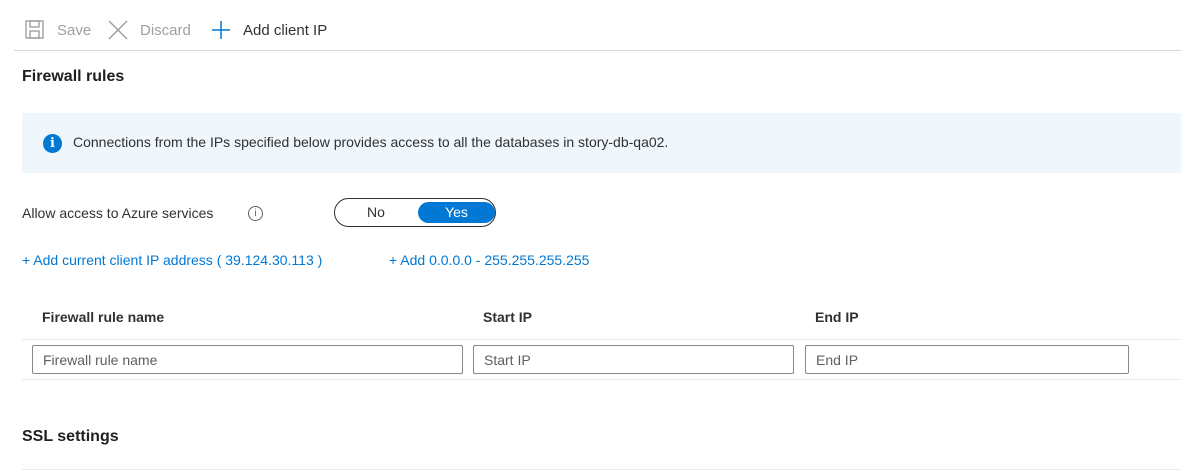 Image resolution: width=1181 pixels, height=472 pixels. What do you see at coordinates (35, 30) in the screenshot?
I see `save-icon` at bounding box center [35, 30].